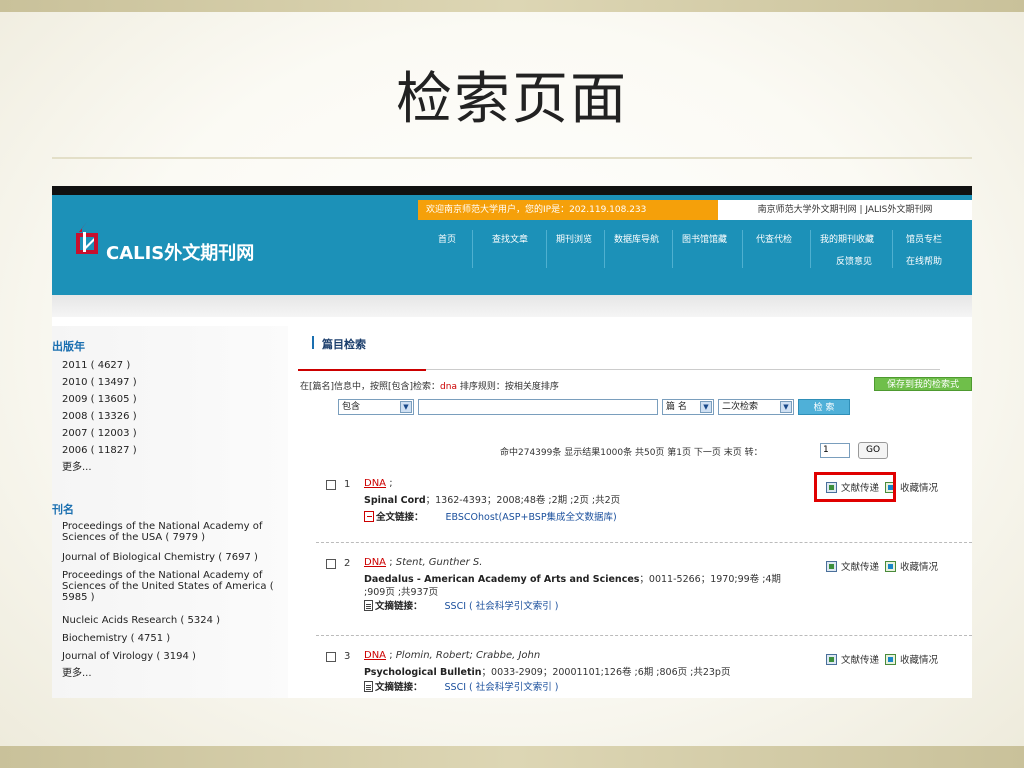 The width and height of the screenshot is (1024, 768). Describe the element at coordinates (636, 238) in the screenshot. I see `nav-database-guide: 数据库导航` at that location.